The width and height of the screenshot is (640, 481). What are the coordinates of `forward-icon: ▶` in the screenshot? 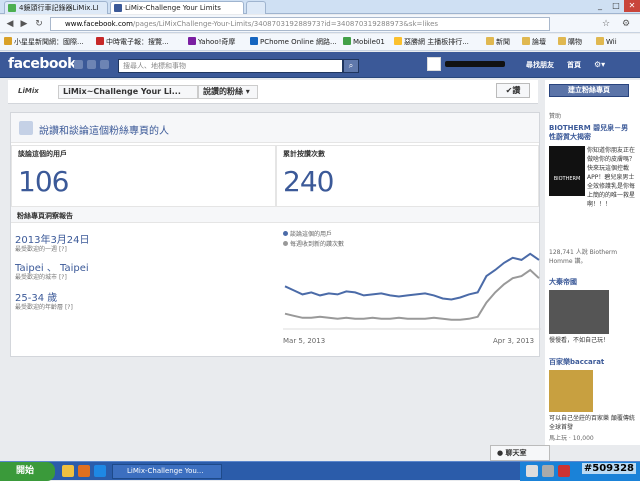 It's located at (24, 24).